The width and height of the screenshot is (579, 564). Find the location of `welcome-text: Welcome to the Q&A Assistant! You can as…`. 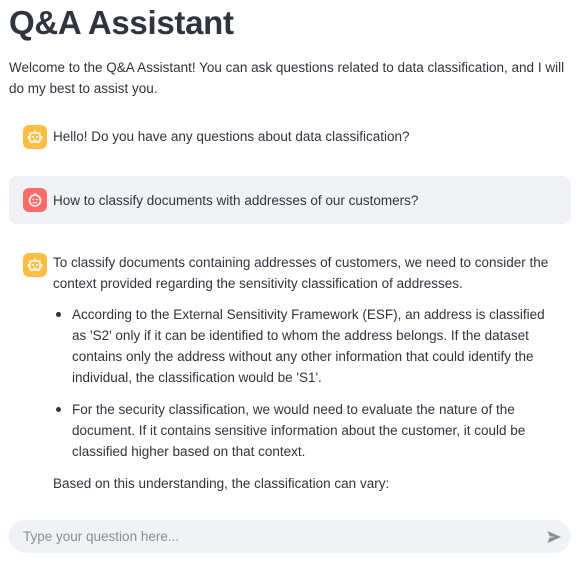

welcome-text: Welcome to the Q&A Assistant! You can as… is located at coordinates (287, 78).